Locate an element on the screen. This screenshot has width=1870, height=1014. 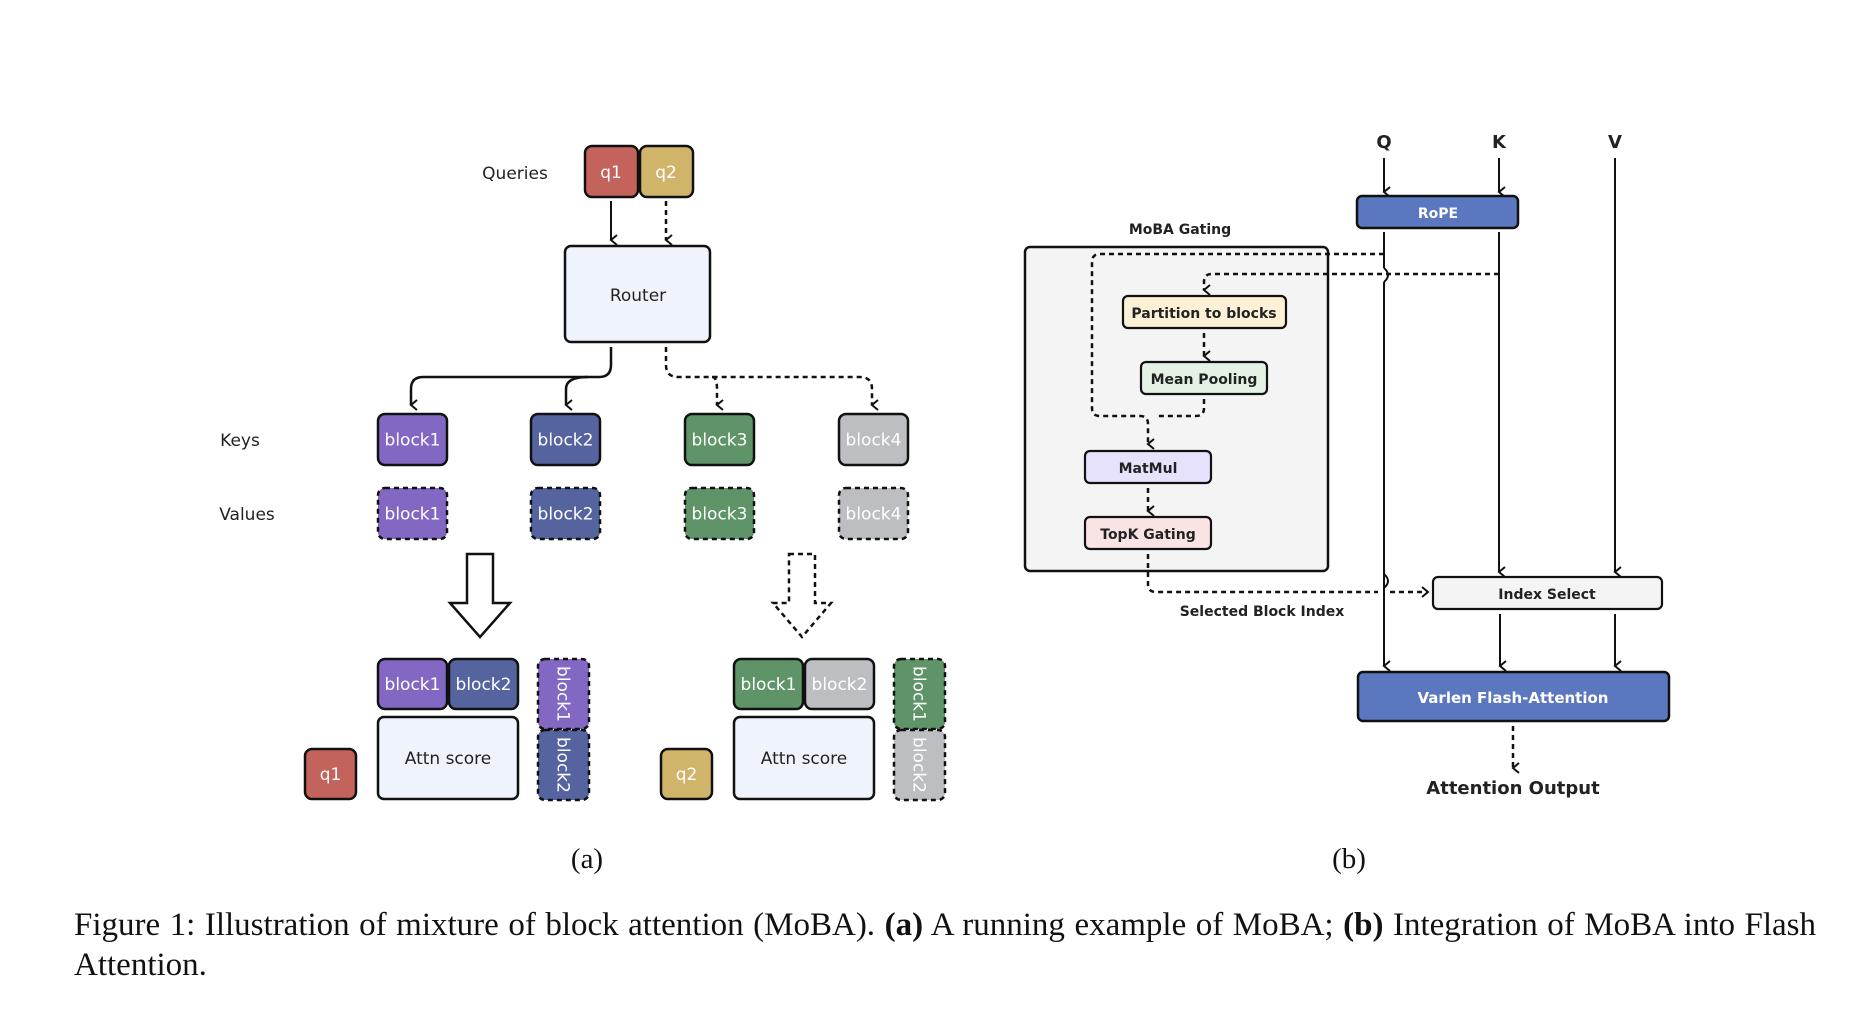
key-block-2-label: block2 is located at coordinates (566, 441).